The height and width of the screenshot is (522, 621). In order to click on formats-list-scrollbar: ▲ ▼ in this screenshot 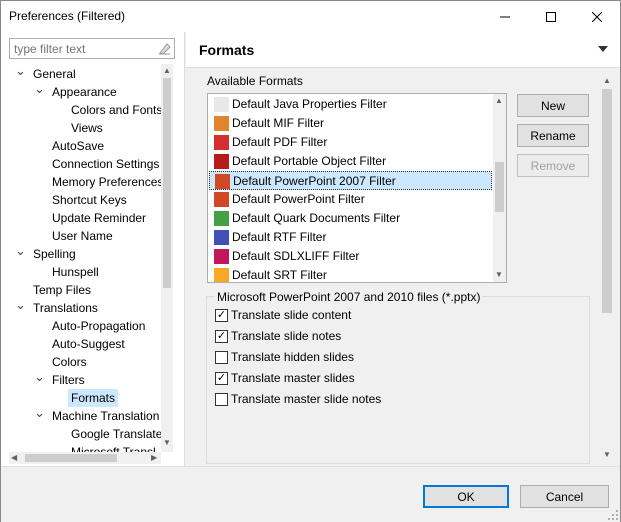, I will do `click(499, 188)`.